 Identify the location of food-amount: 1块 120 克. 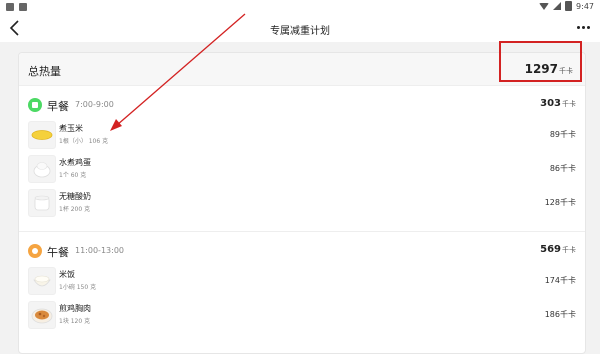
(75, 321).